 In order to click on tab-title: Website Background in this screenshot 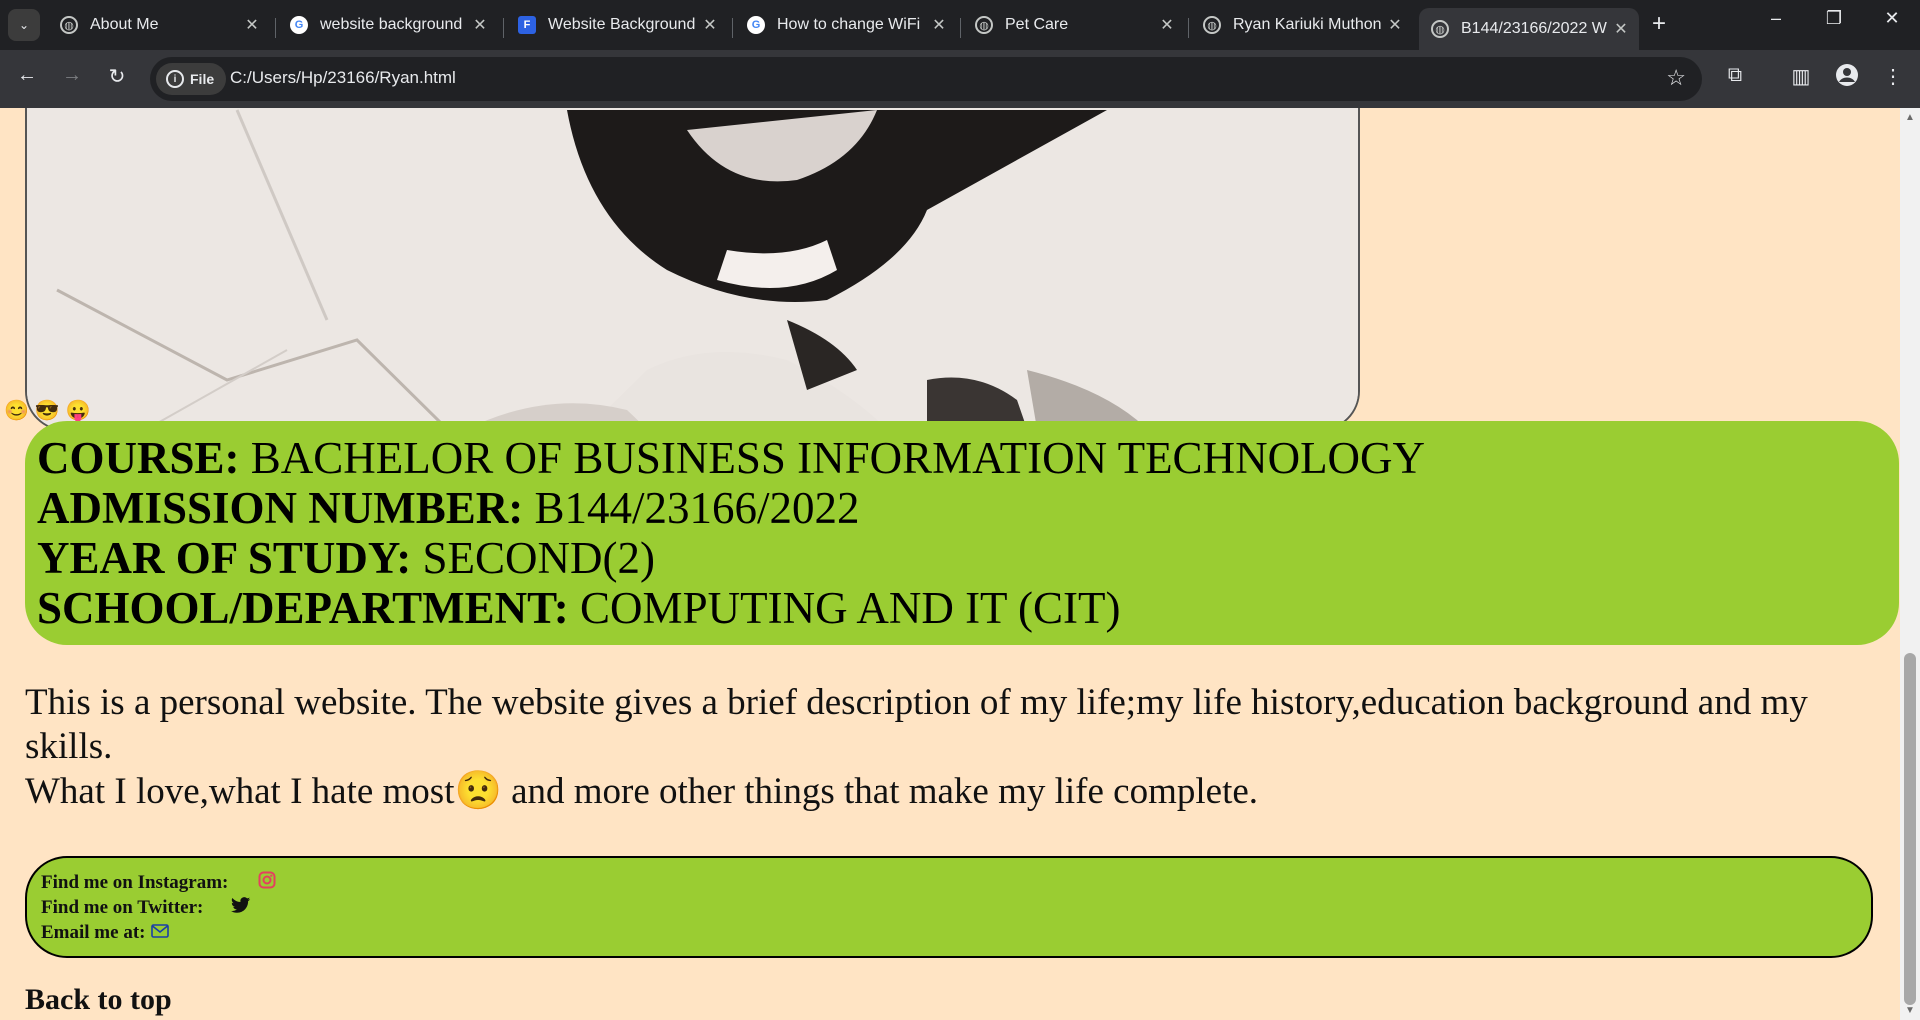, I will do `click(622, 24)`.